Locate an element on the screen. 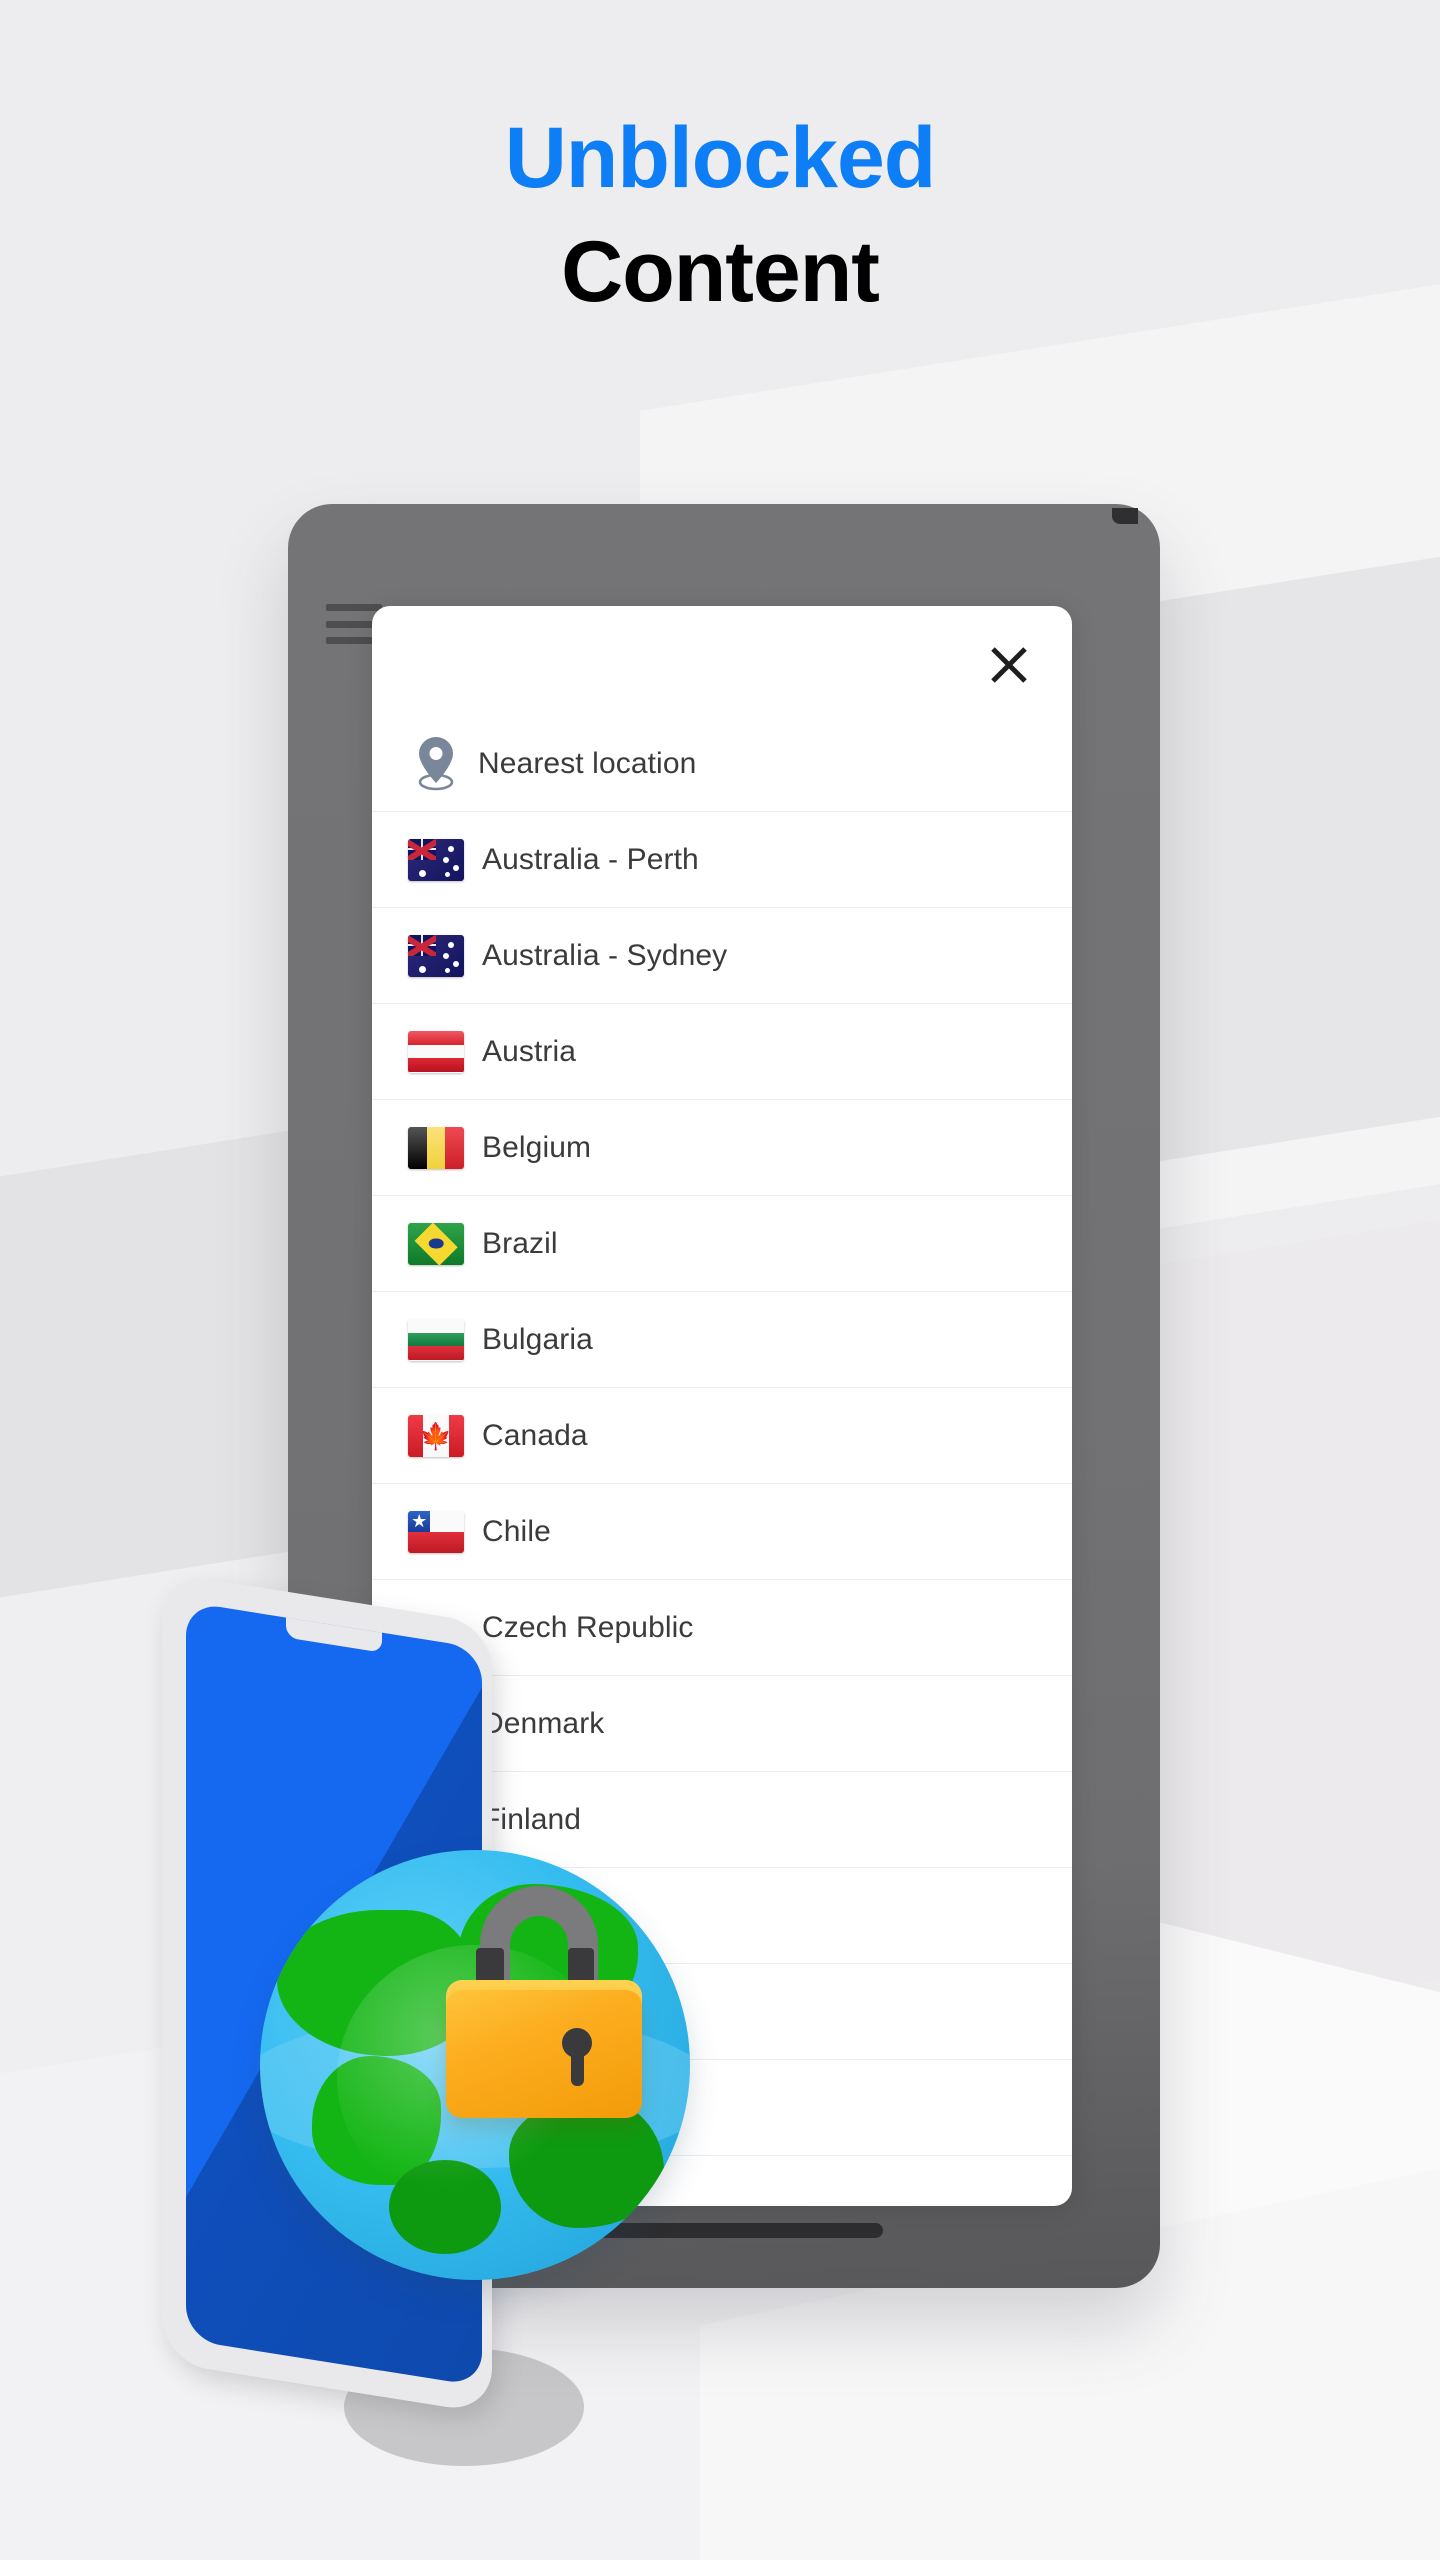 This screenshot has height=2560, width=1440. list-item-label: Nearest location is located at coordinates (587, 763).